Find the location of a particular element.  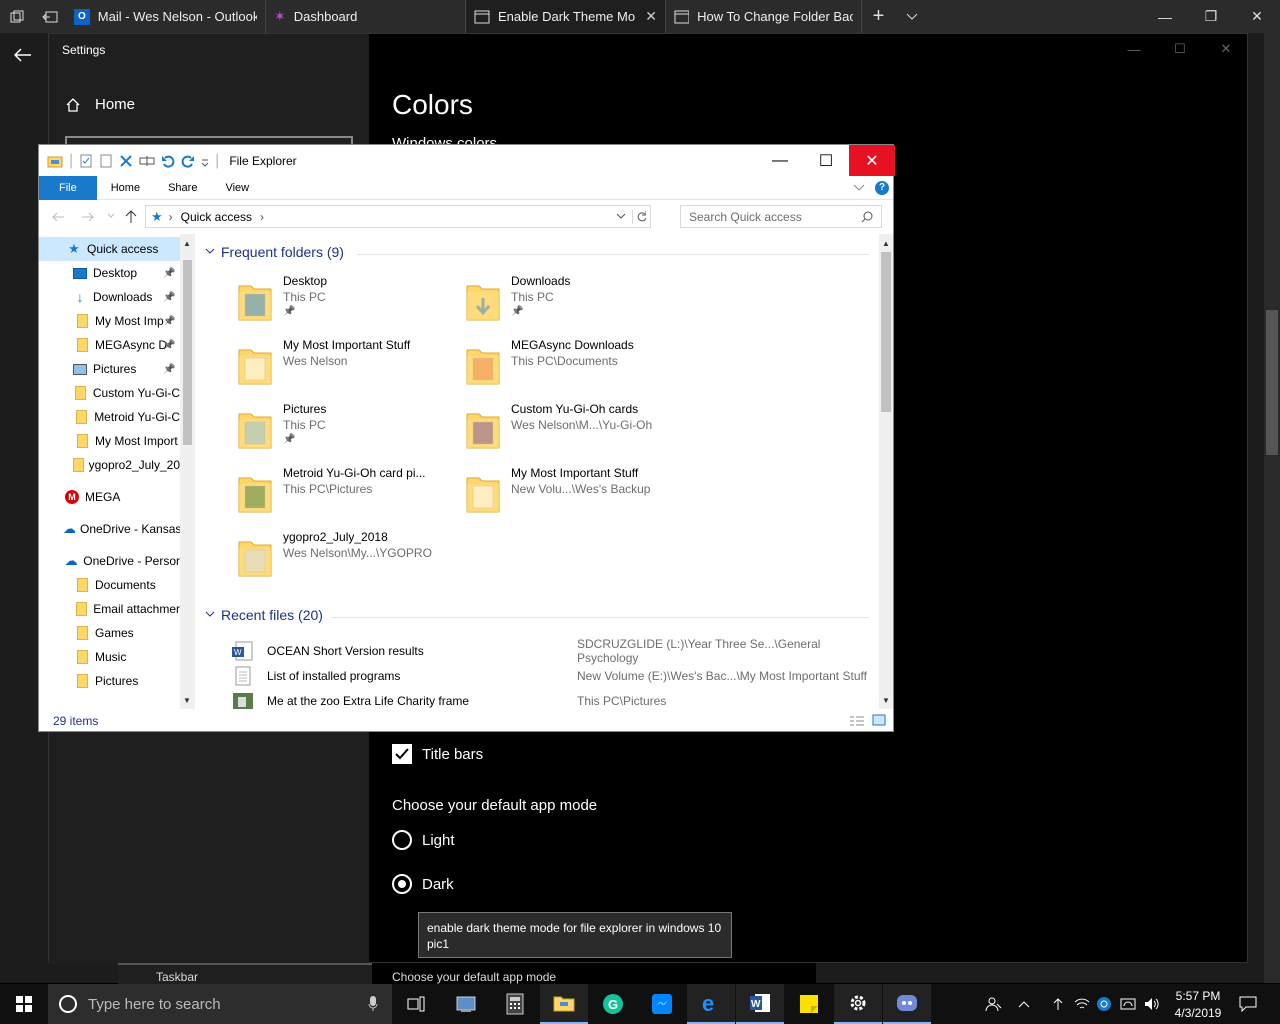

settings-maximize-button: ☐ is located at coordinates (1180, 49).